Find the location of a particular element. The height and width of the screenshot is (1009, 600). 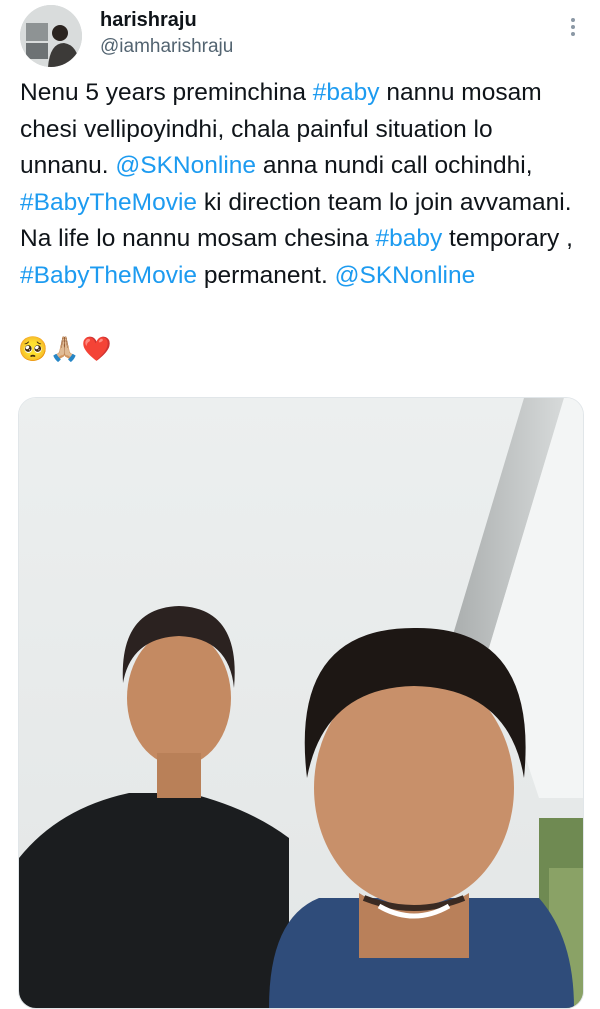

text-segment: Nenu 5 years preminchina is located at coordinates (166, 92).